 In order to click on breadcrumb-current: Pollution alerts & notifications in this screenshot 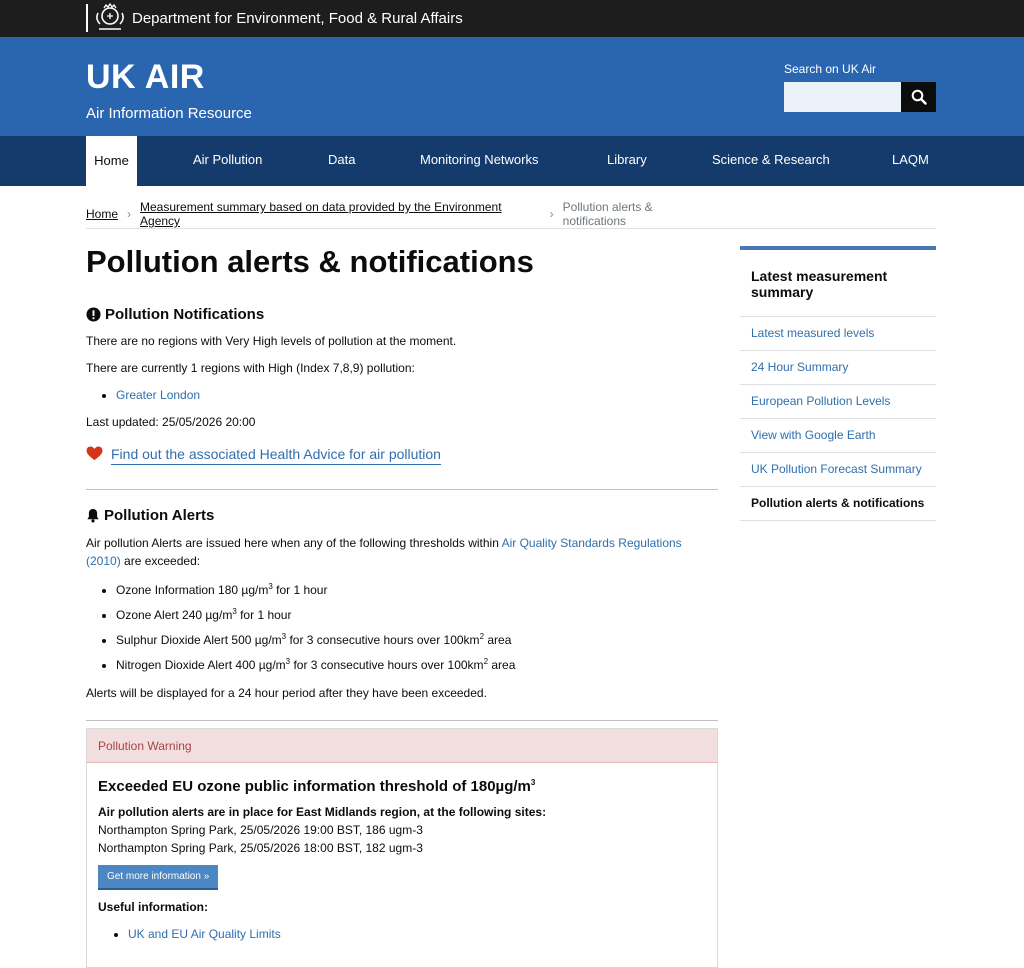, I will do `click(607, 214)`.